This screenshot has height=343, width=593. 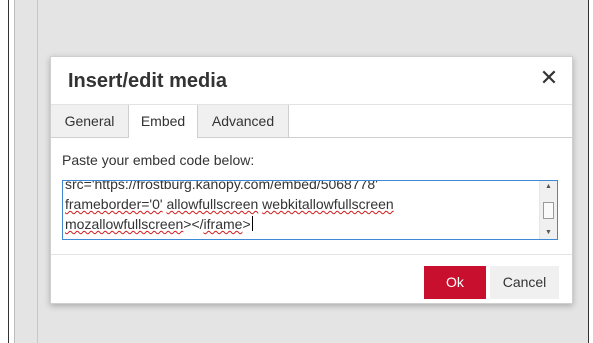 What do you see at coordinates (328, 204) in the screenshot?
I see `embed-code-webkitallowfullscreen: webkitallowfullscreen` at bounding box center [328, 204].